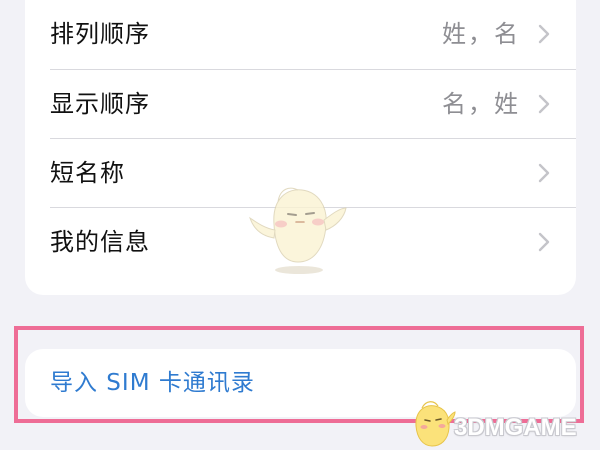  Describe the element at coordinates (298, 230) in the screenshot. I see `mascot-watermark-icon` at that location.